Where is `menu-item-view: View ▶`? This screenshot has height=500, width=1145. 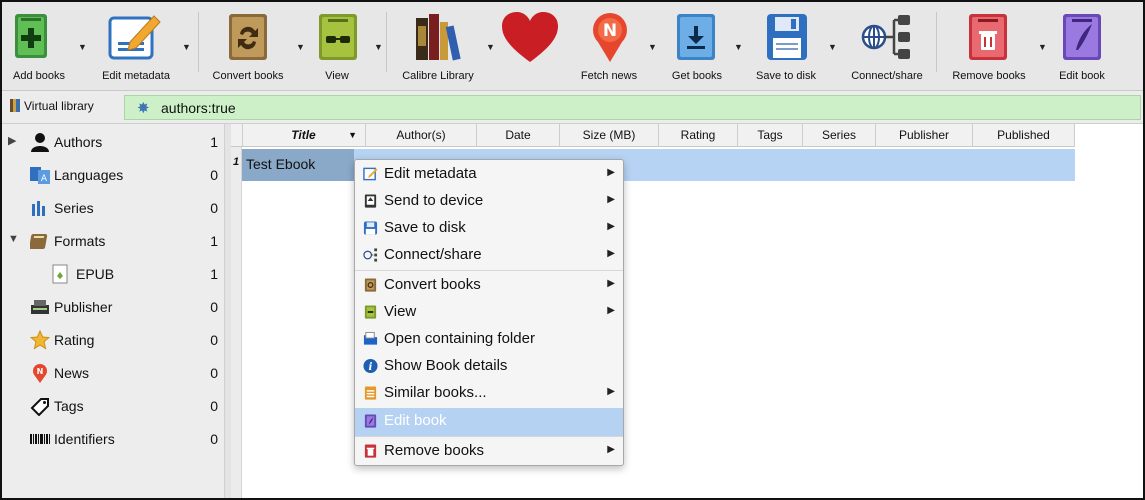
menu-item-view: View ▶ is located at coordinates (489, 312).